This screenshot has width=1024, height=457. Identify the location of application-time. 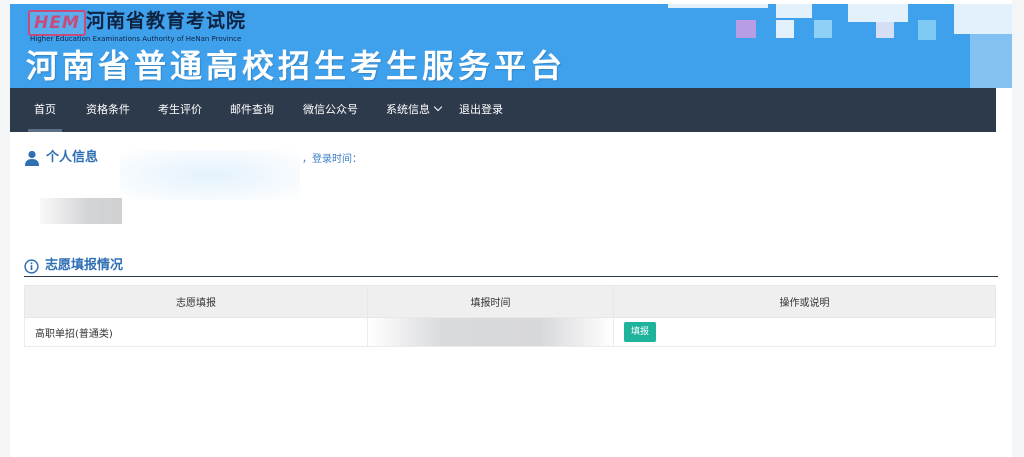
(490, 332).